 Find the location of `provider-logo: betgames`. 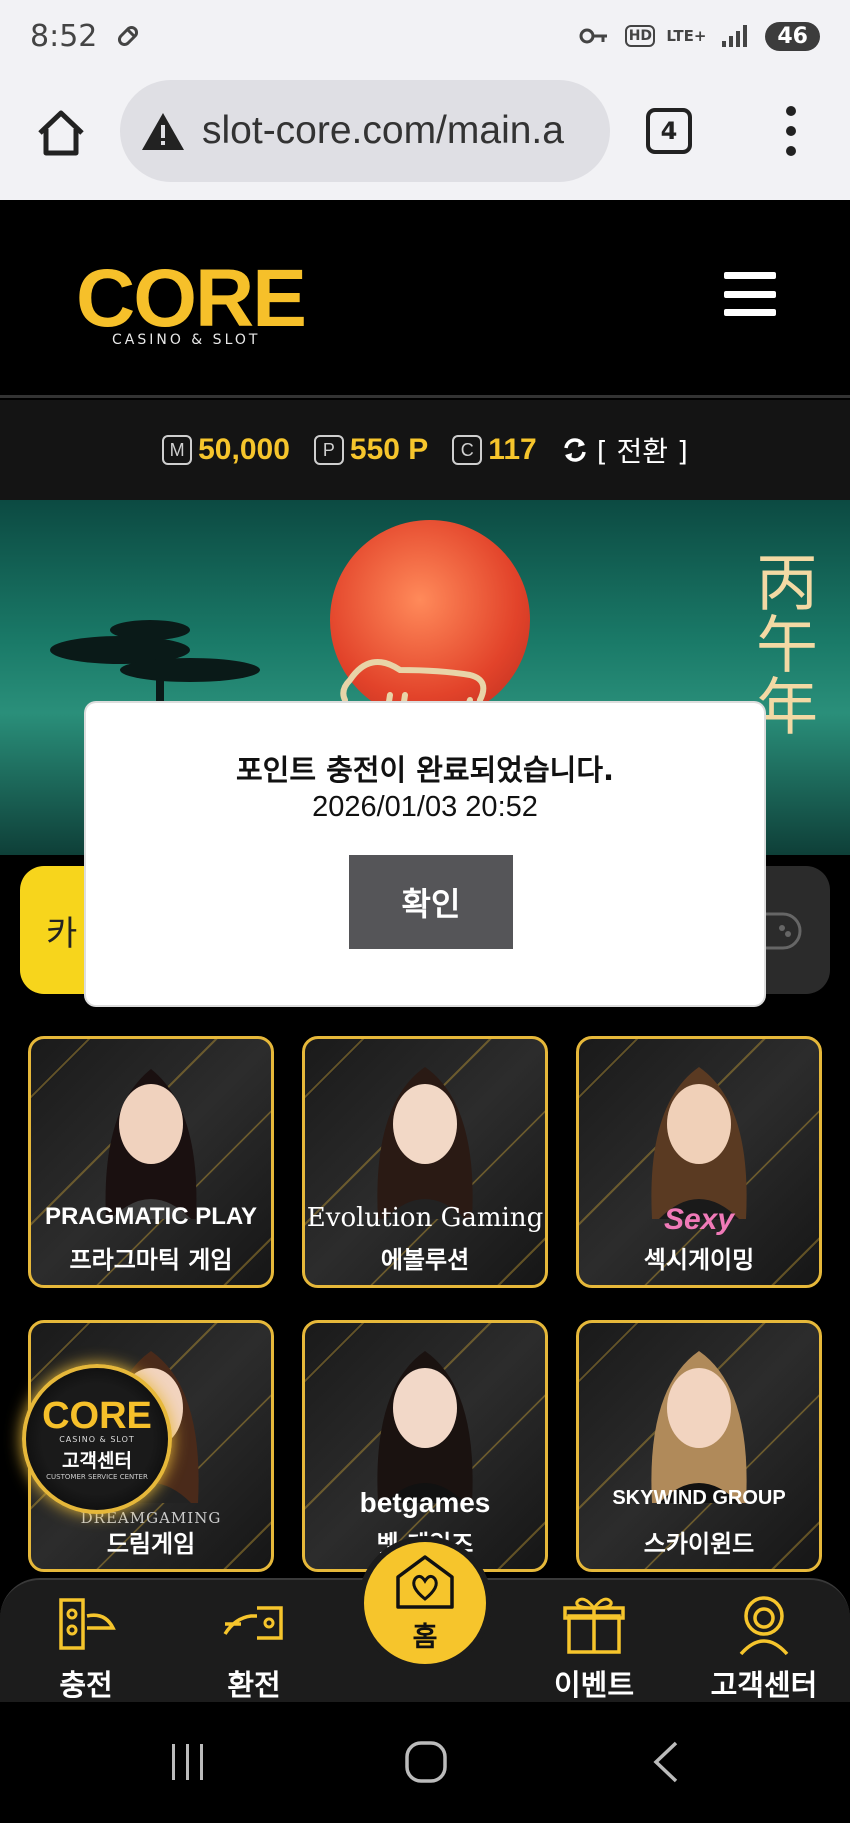

provider-logo: betgames is located at coordinates (425, 1502).